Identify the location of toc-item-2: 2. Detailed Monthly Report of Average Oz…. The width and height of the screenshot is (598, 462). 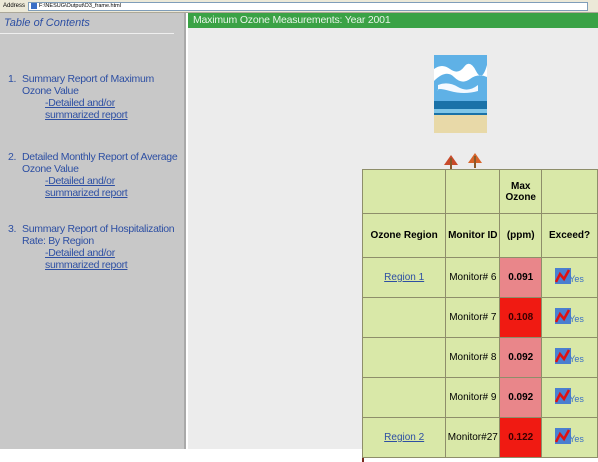
(95, 175).